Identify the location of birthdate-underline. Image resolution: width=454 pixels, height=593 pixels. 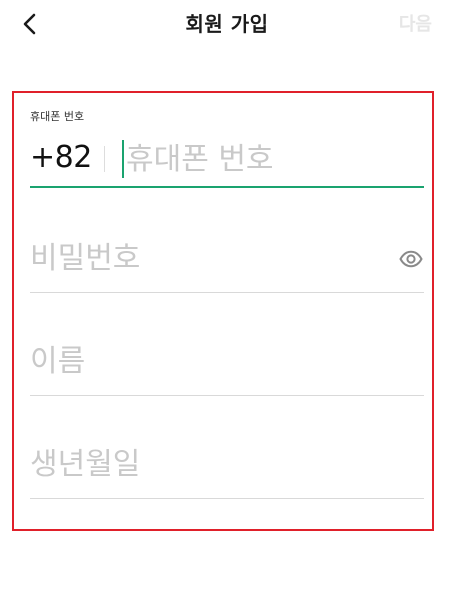
(227, 498).